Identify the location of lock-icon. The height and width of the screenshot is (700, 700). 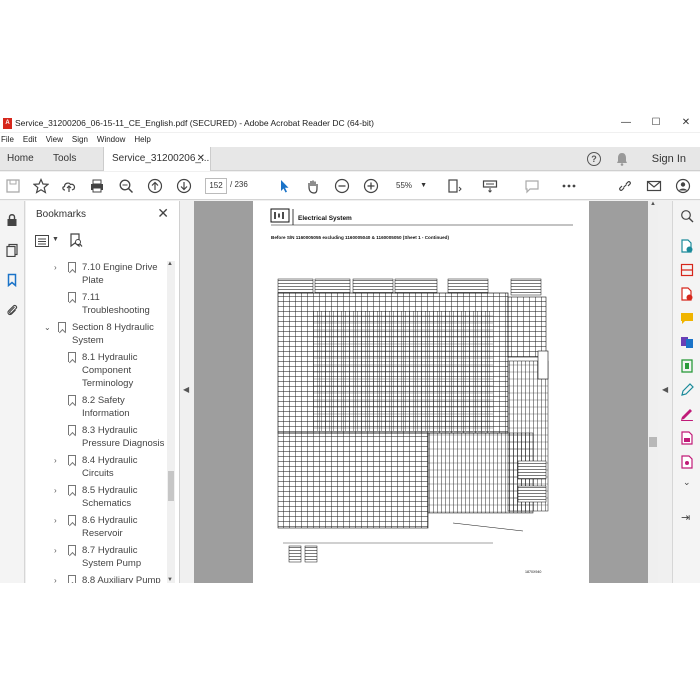
(12, 220).